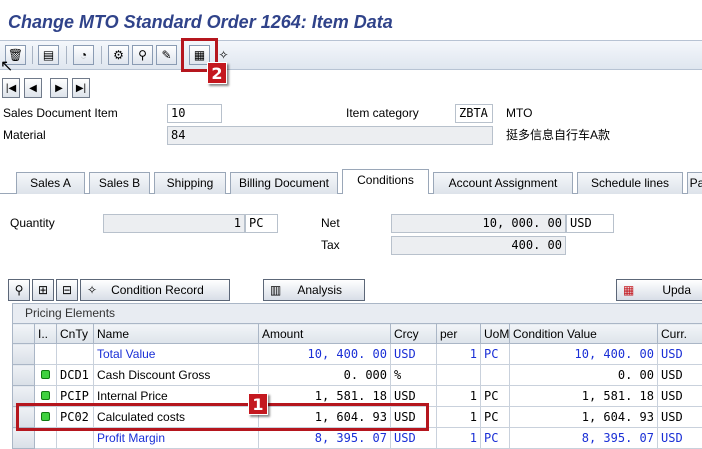 The width and height of the screenshot is (702, 449). What do you see at coordinates (258, 404) in the screenshot?
I see `callout-badge-1: 1` at bounding box center [258, 404].